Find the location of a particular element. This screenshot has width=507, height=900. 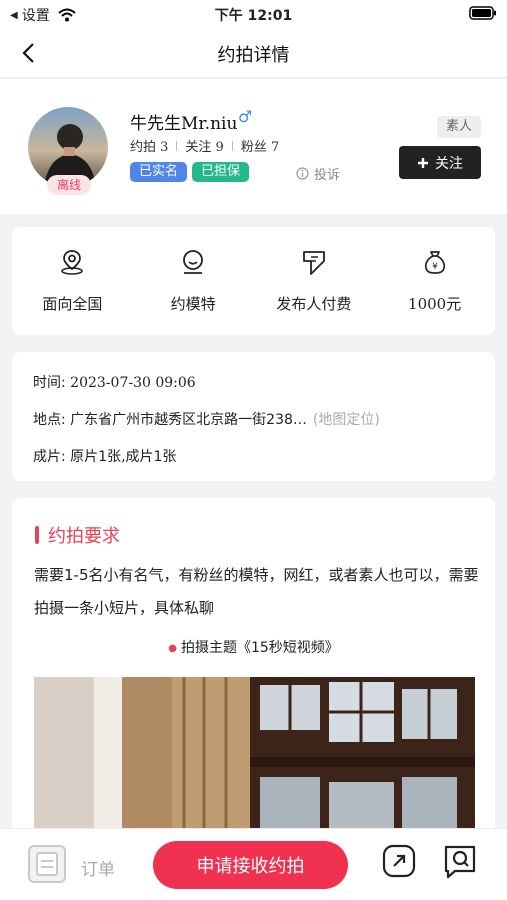

feature-label: 1000元 is located at coordinates (435, 304).